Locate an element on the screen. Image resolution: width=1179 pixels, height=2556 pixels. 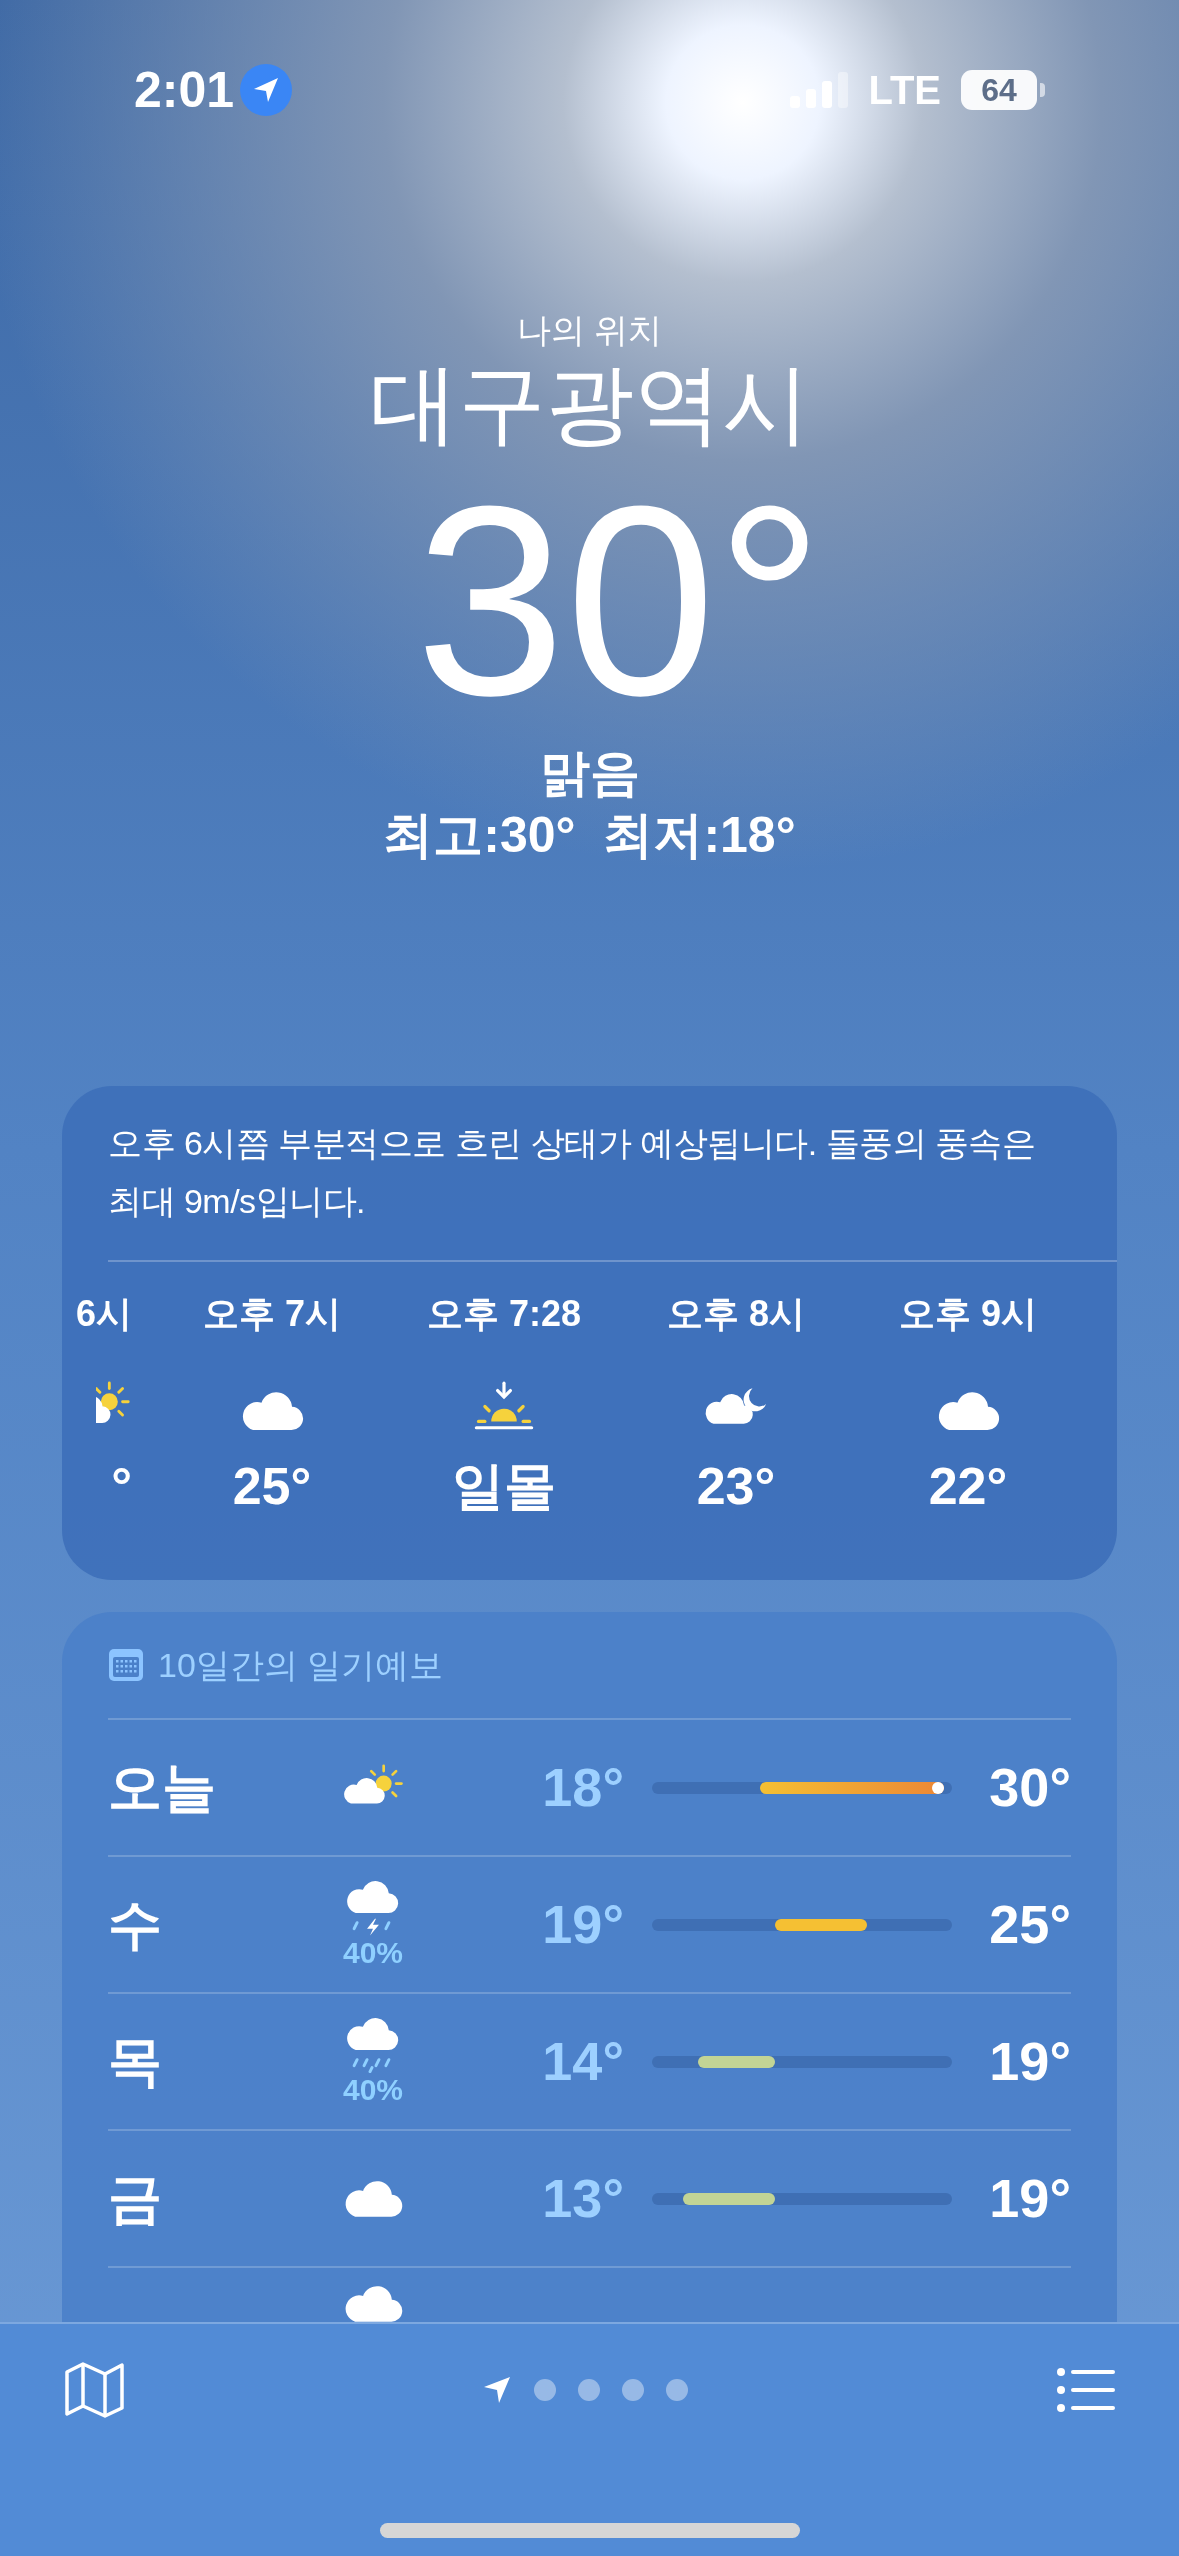
list-icon is located at coordinates (1086, 2390).